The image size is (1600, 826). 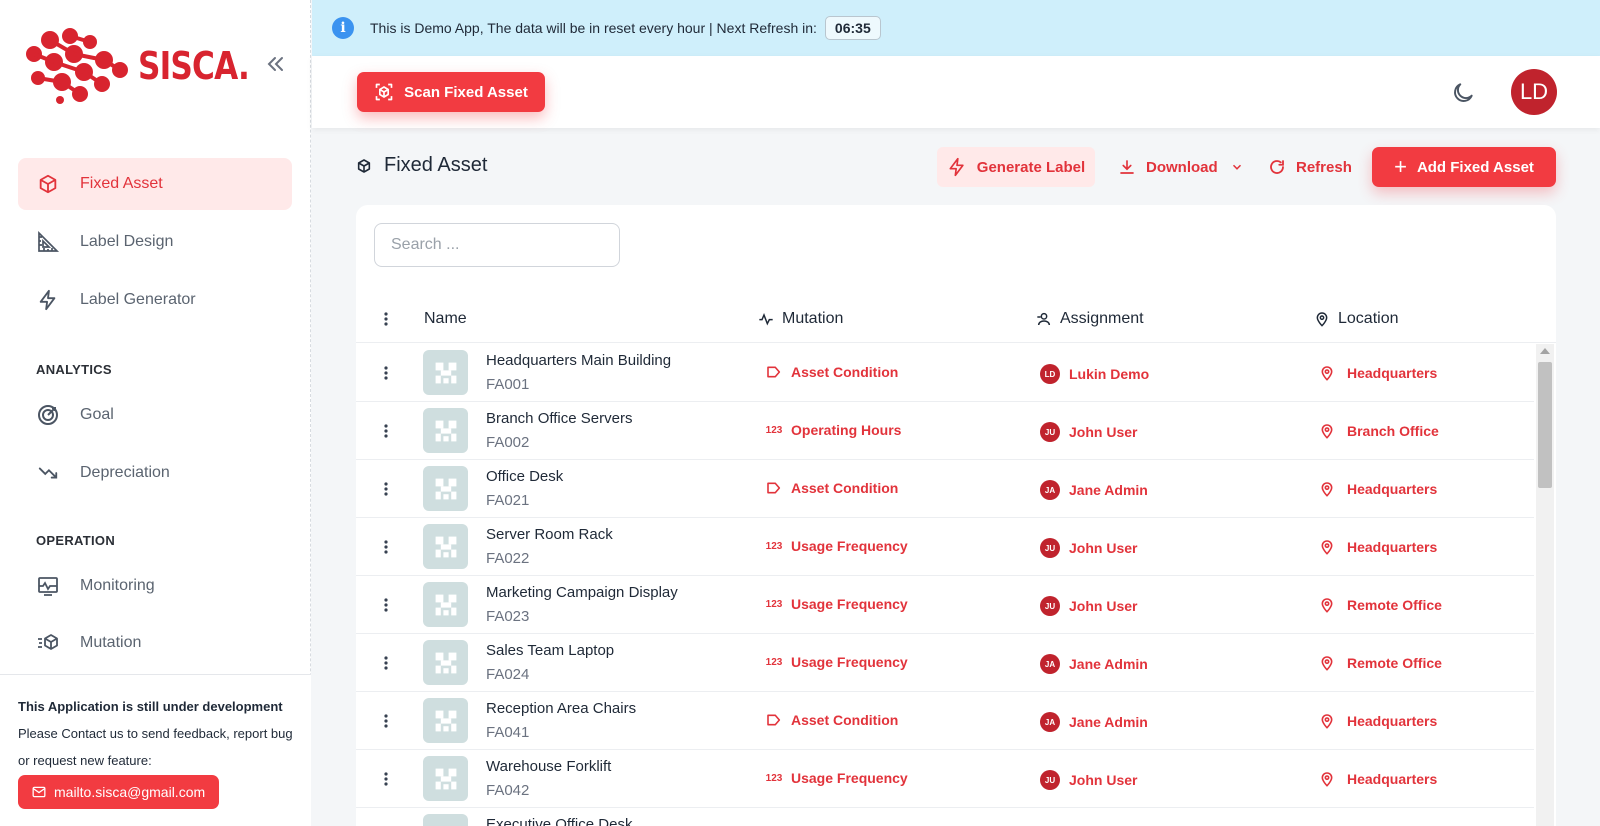 What do you see at coordinates (1327, 663) in the screenshot?
I see `location-pin-icon` at bounding box center [1327, 663].